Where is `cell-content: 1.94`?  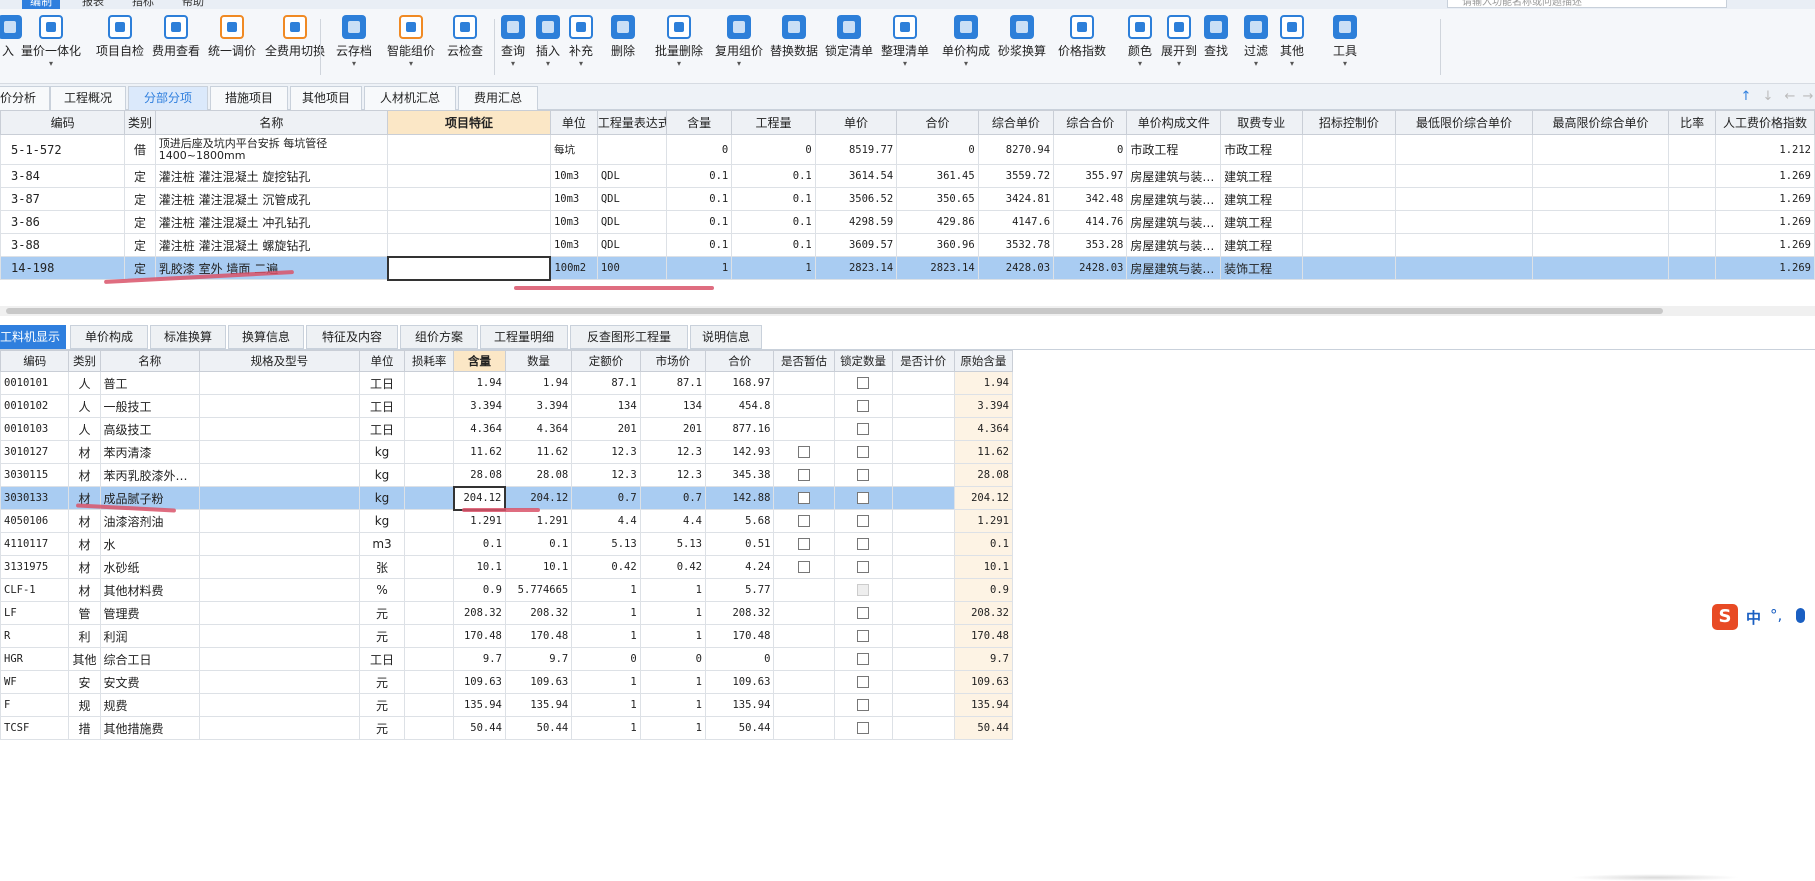 cell-content: 1.94 is located at coordinates (479, 383).